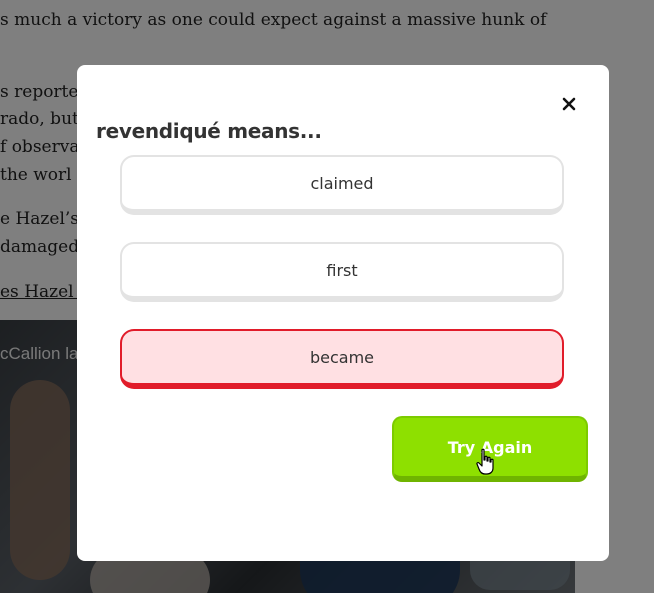 This screenshot has width=654, height=593. I want to click on answer-option-label: became, so click(342, 357).